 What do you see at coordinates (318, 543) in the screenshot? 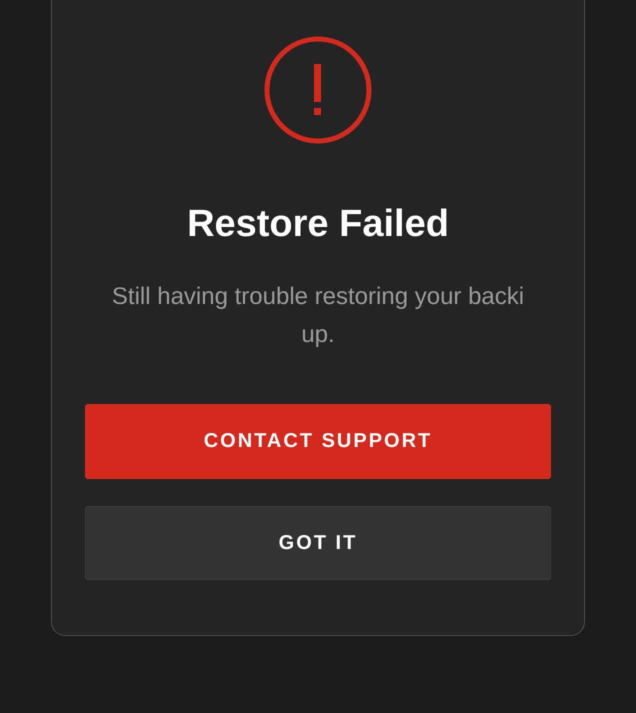
I see `got-it-button: GOT IT` at bounding box center [318, 543].